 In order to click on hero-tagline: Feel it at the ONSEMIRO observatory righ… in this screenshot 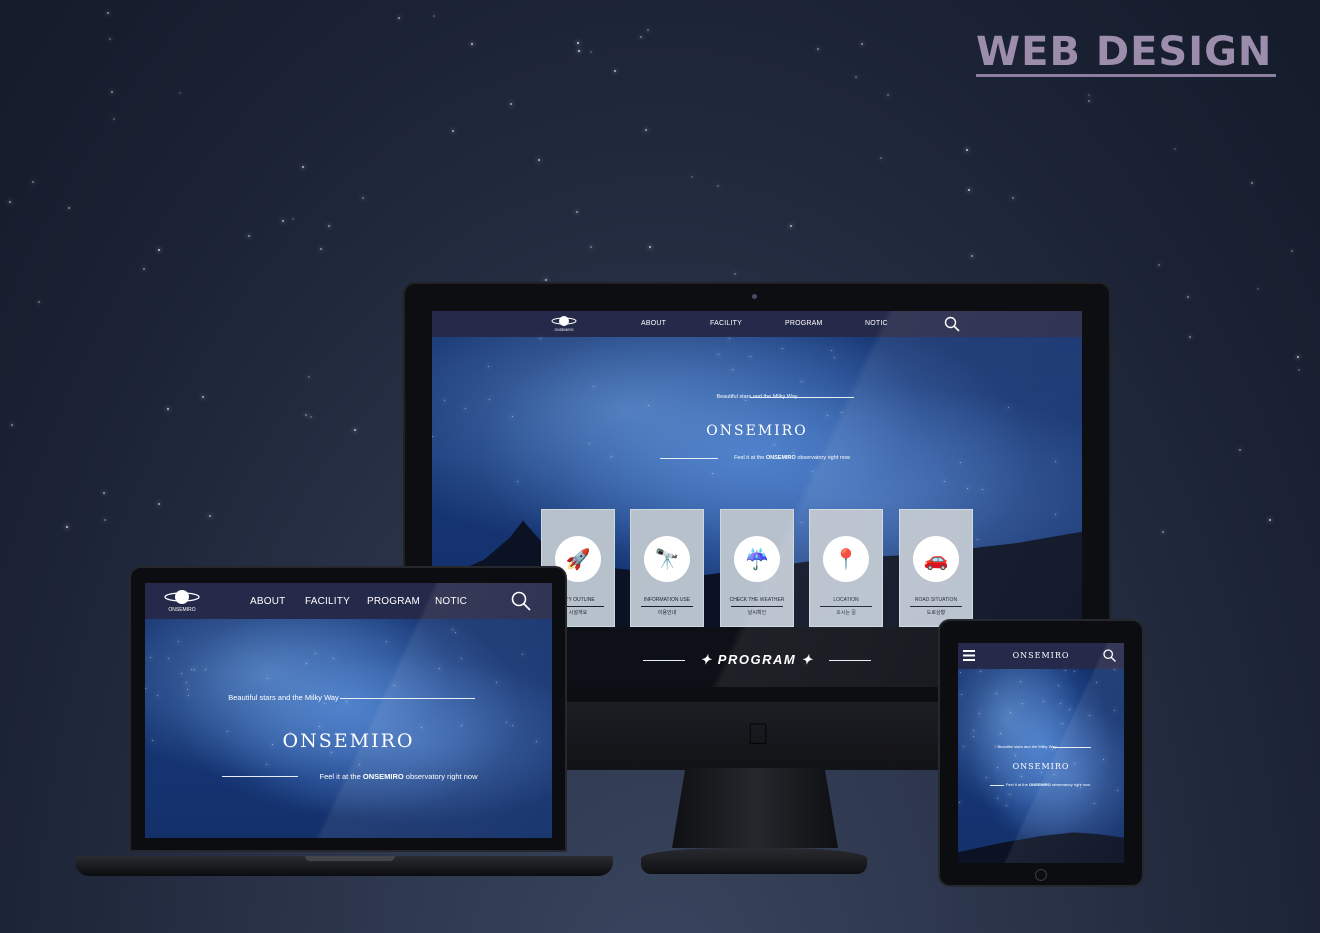, I will do `click(1048, 784)`.